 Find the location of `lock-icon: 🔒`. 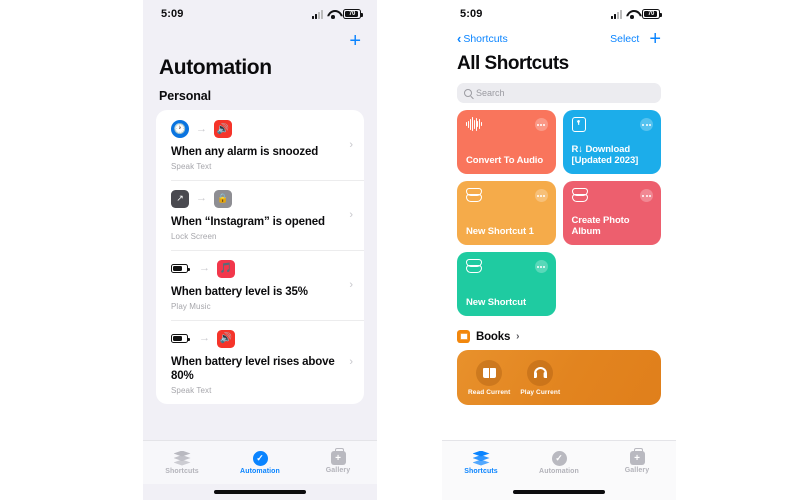

lock-icon: 🔒 is located at coordinates (223, 198).